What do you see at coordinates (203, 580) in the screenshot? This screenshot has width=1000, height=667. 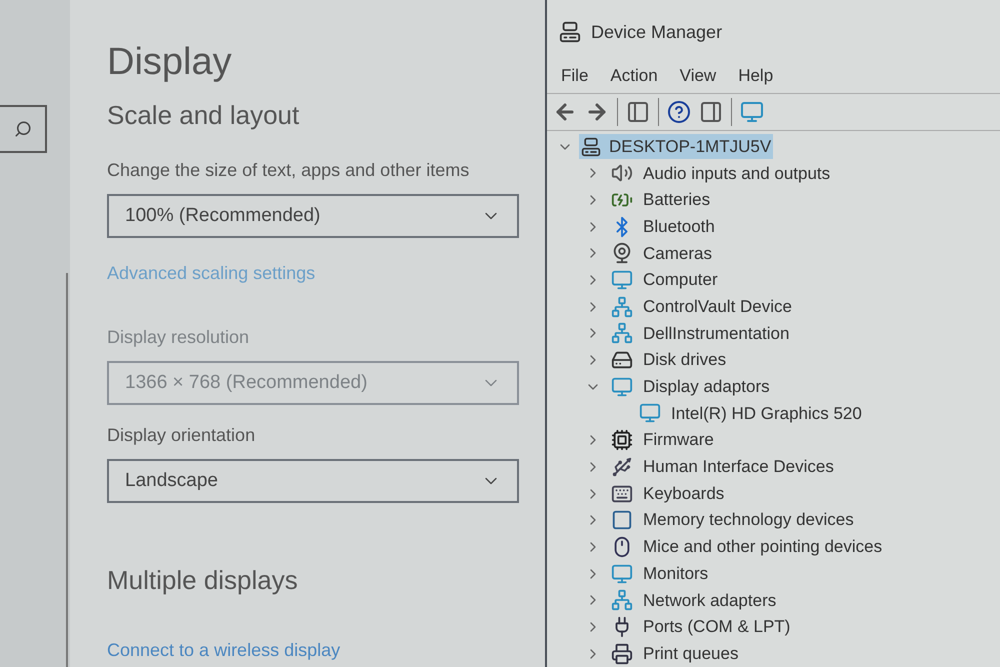 I see `section-heading: Multiple displays` at bounding box center [203, 580].